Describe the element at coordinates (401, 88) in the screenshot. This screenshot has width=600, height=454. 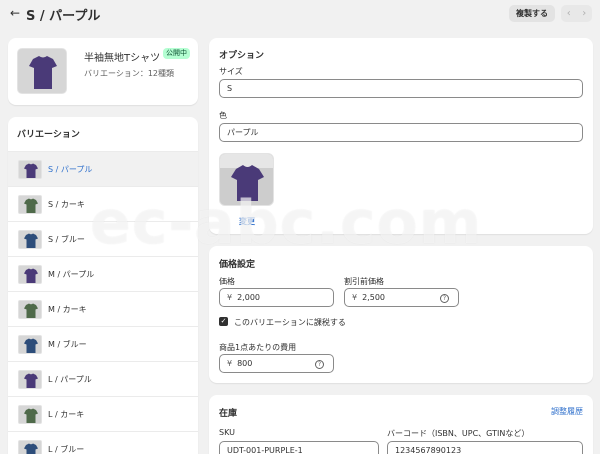
I see `size-input: S` at that location.